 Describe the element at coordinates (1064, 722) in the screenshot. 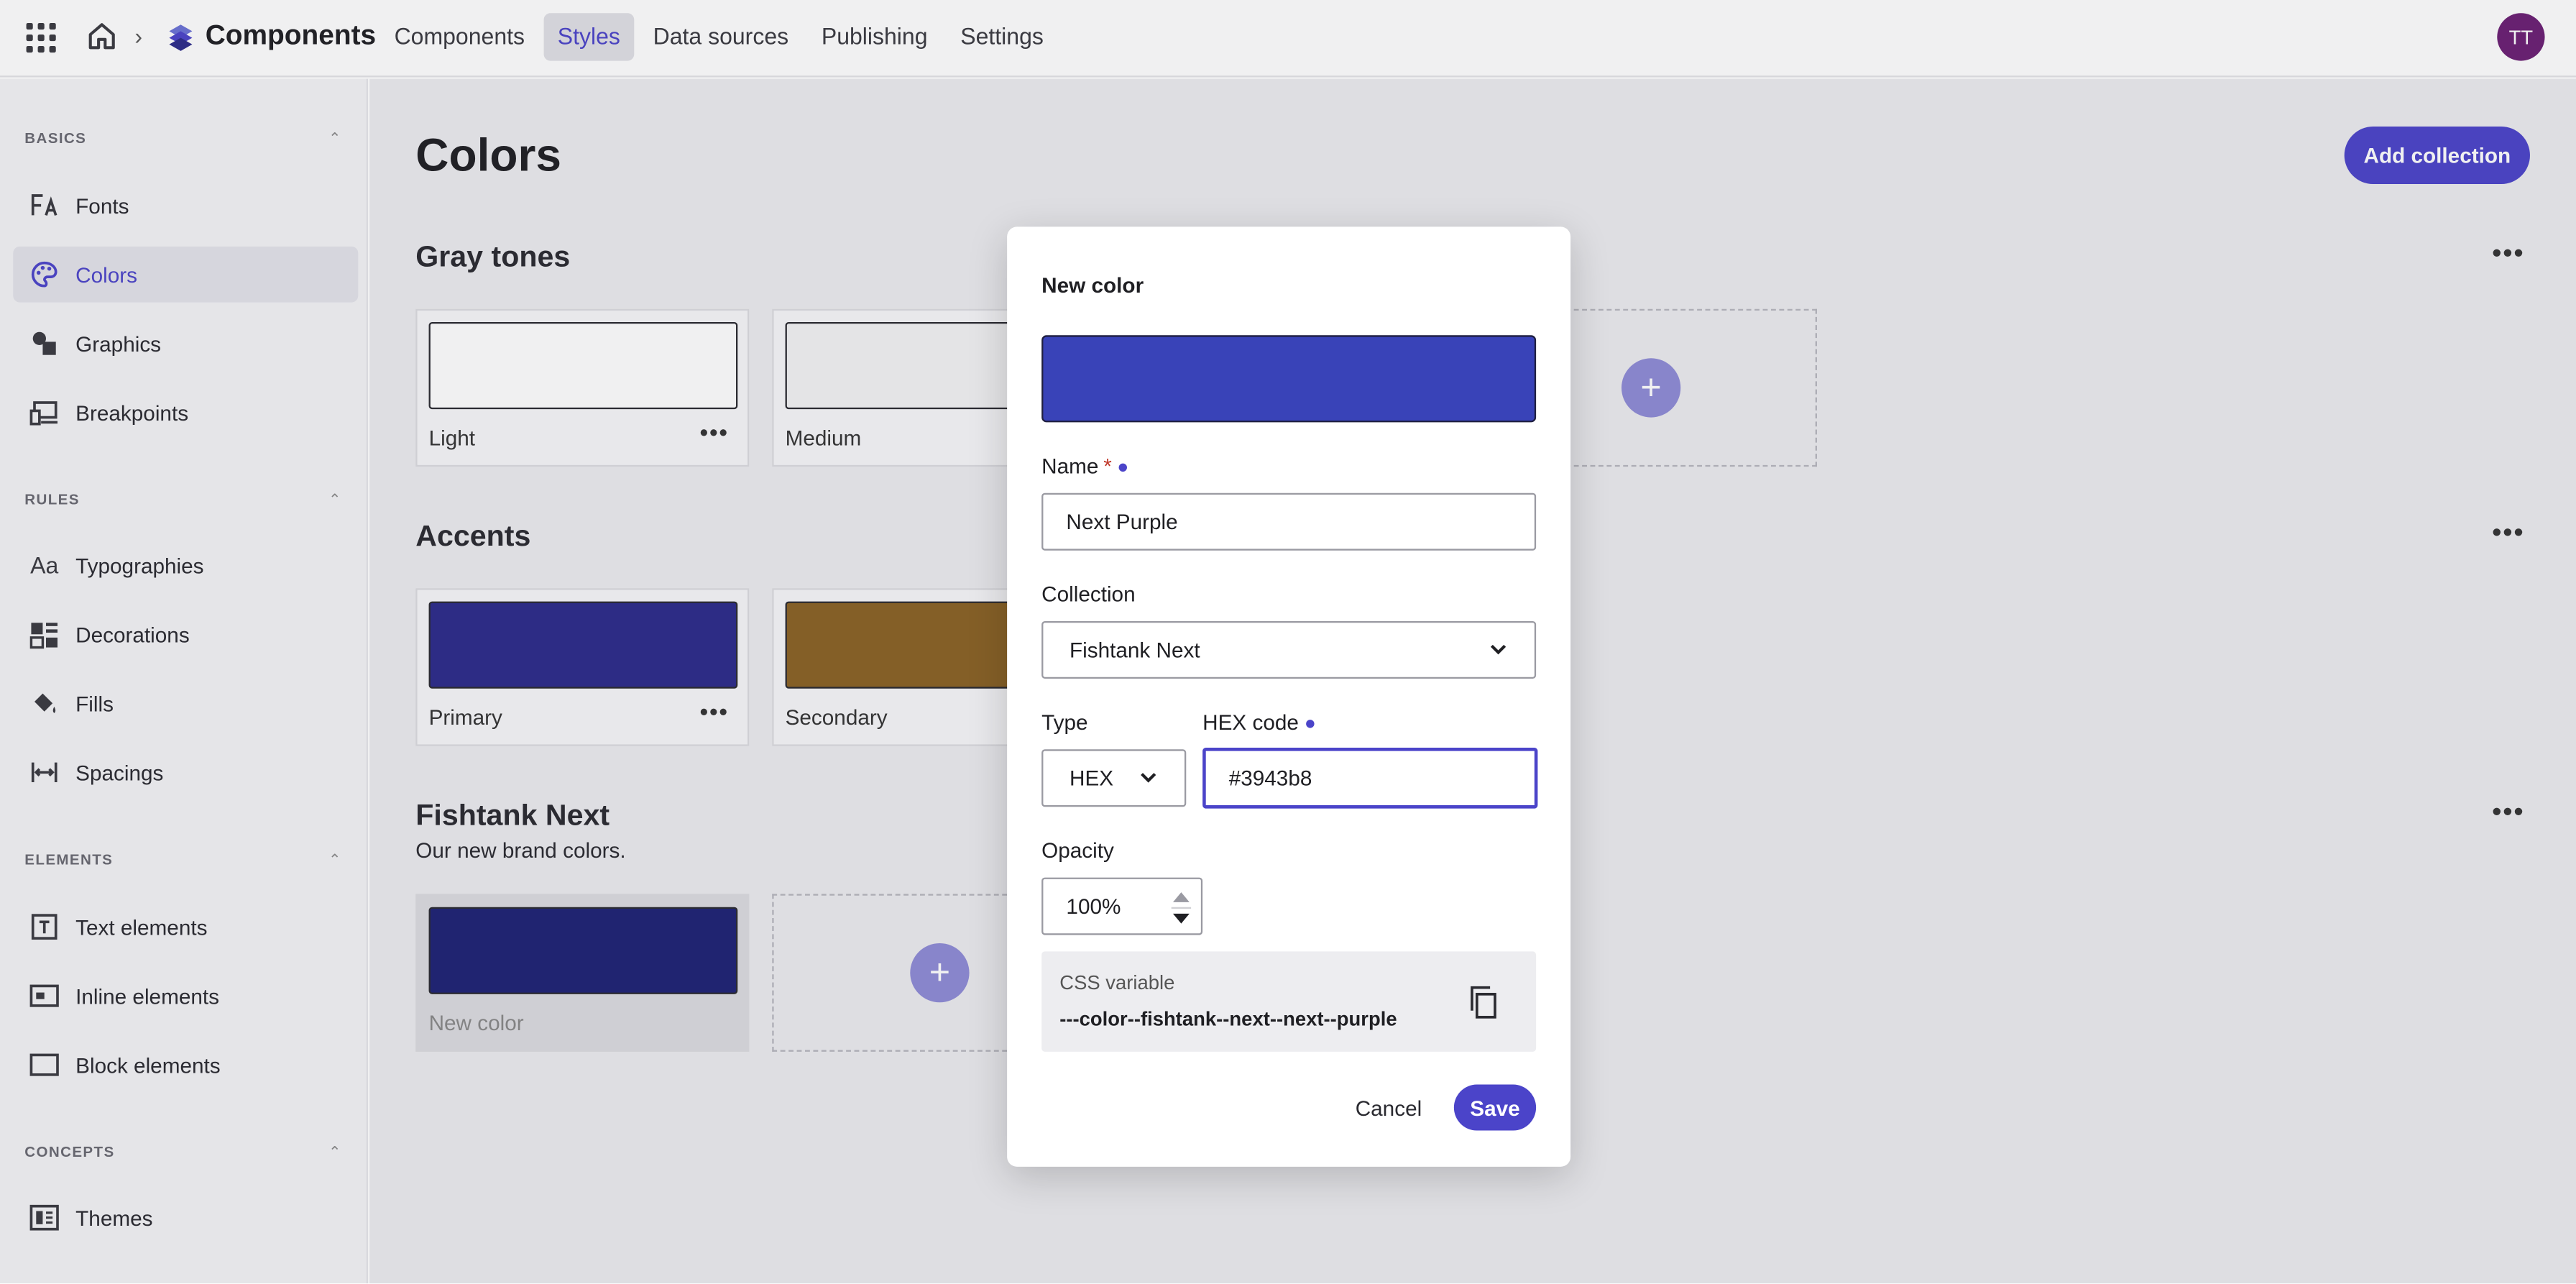

I see `type-label: Type` at that location.